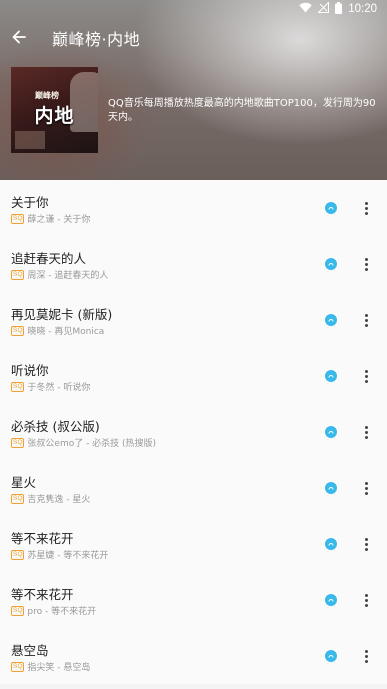 The image size is (387, 689). What do you see at coordinates (49, 258) in the screenshot?
I see `song-title: 追赶春天的人` at bounding box center [49, 258].